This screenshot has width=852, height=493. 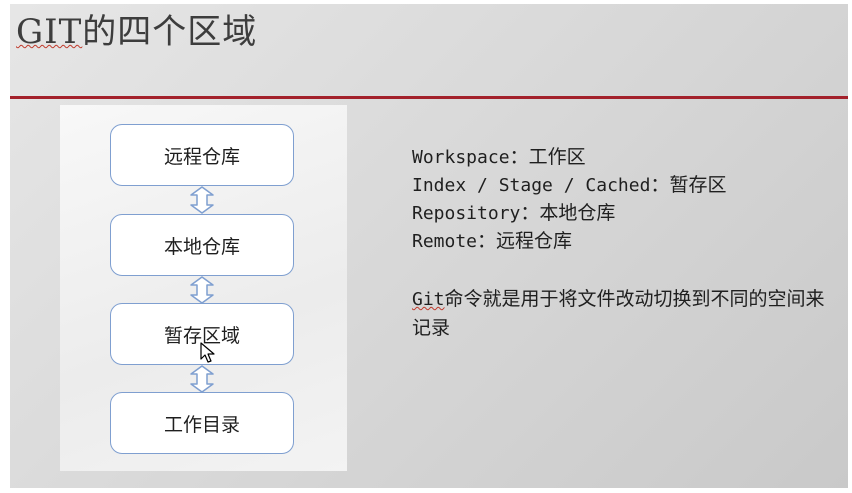 I want to click on summary-paragraph: Git命令就是用于将文件改动切换到不同的空间来记录, so click(x=624, y=313).